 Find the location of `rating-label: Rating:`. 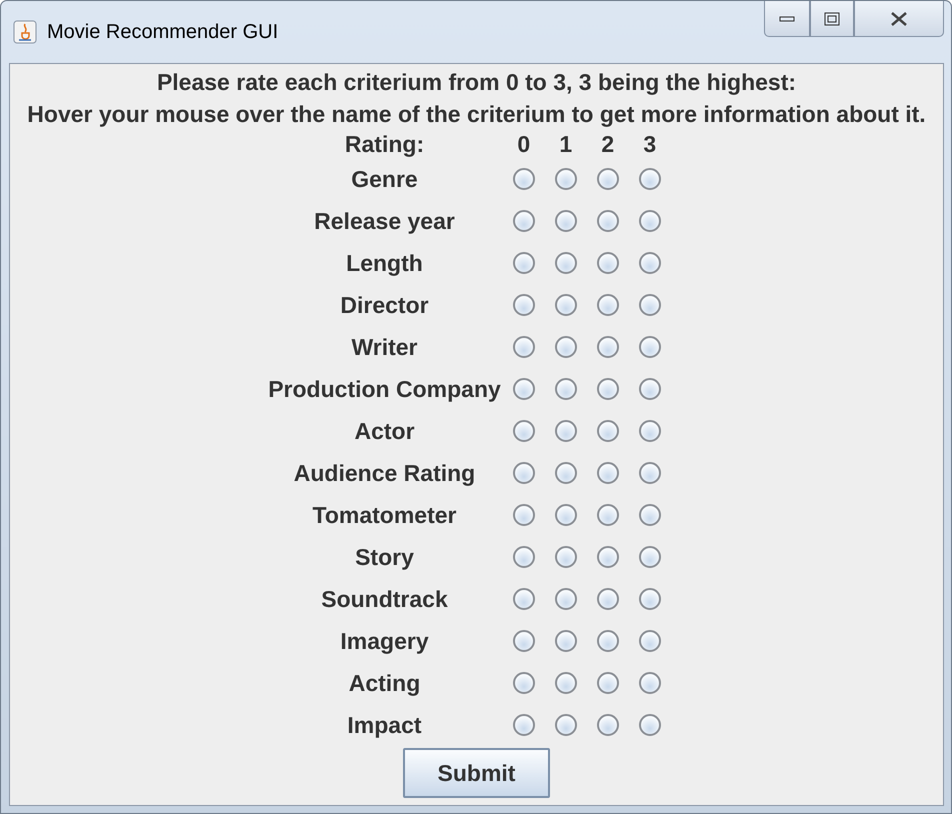

rating-label: Rating: is located at coordinates (384, 144).